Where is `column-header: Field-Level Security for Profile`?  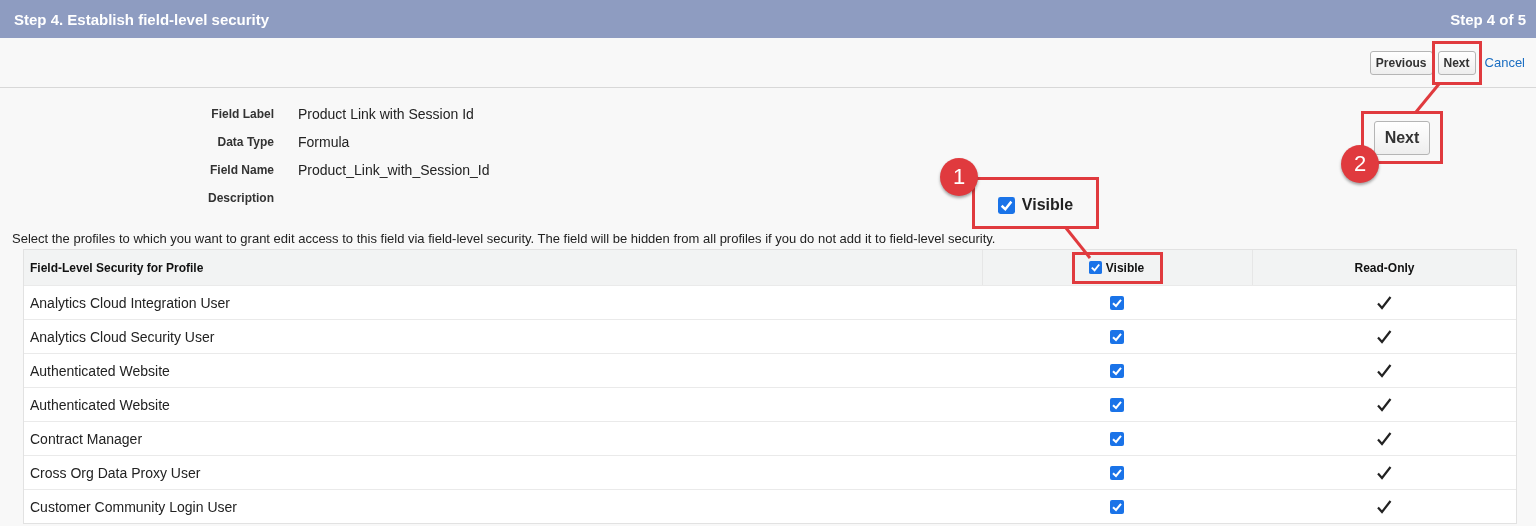
column-header: Field-Level Security for Profile is located at coordinates (117, 268).